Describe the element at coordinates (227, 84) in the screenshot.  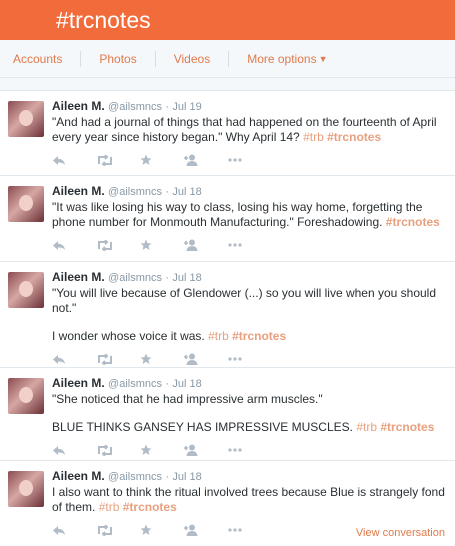
I see `spacer` at that location.